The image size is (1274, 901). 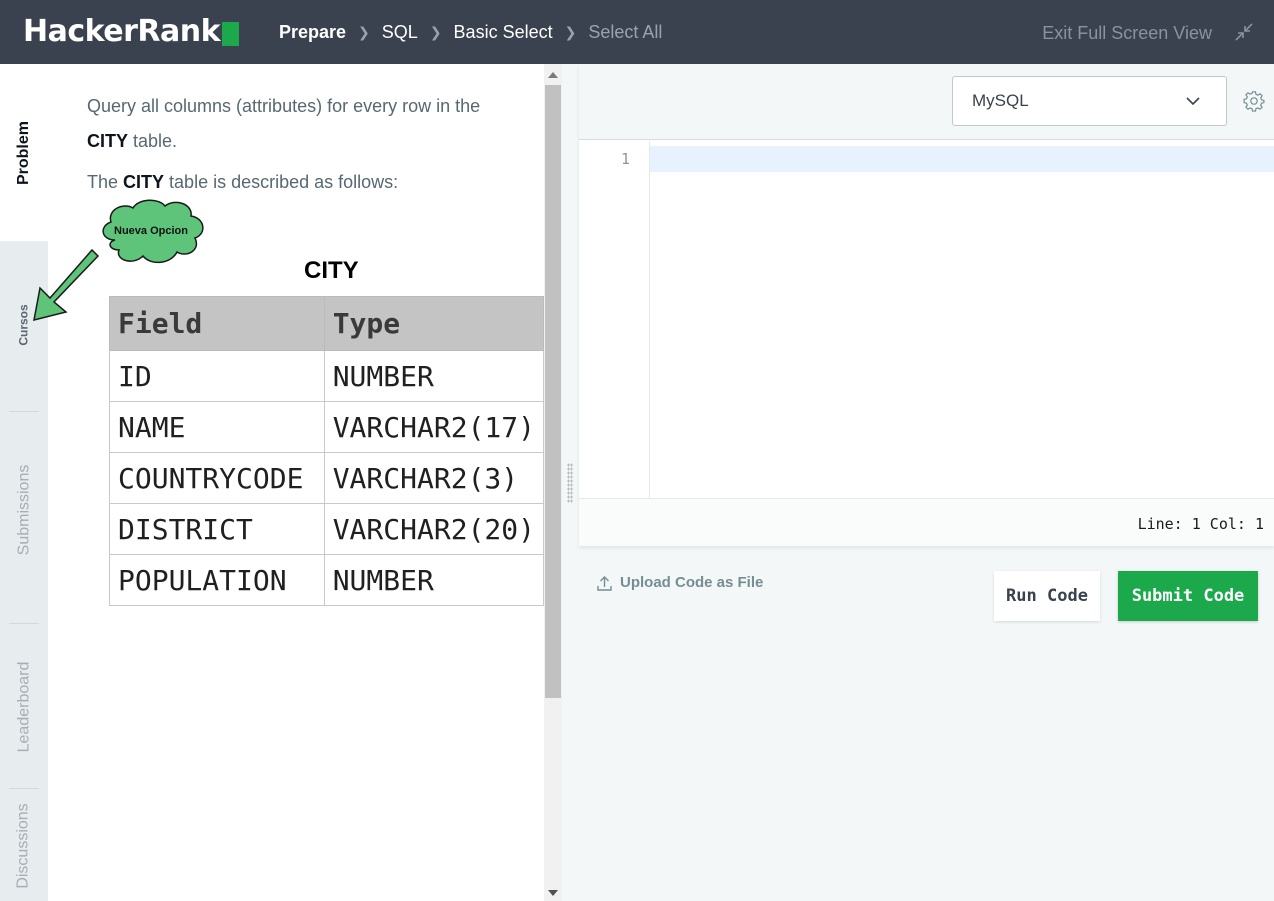 I want to click on tab-discussions: Discussions, so click(x=24, y=846).